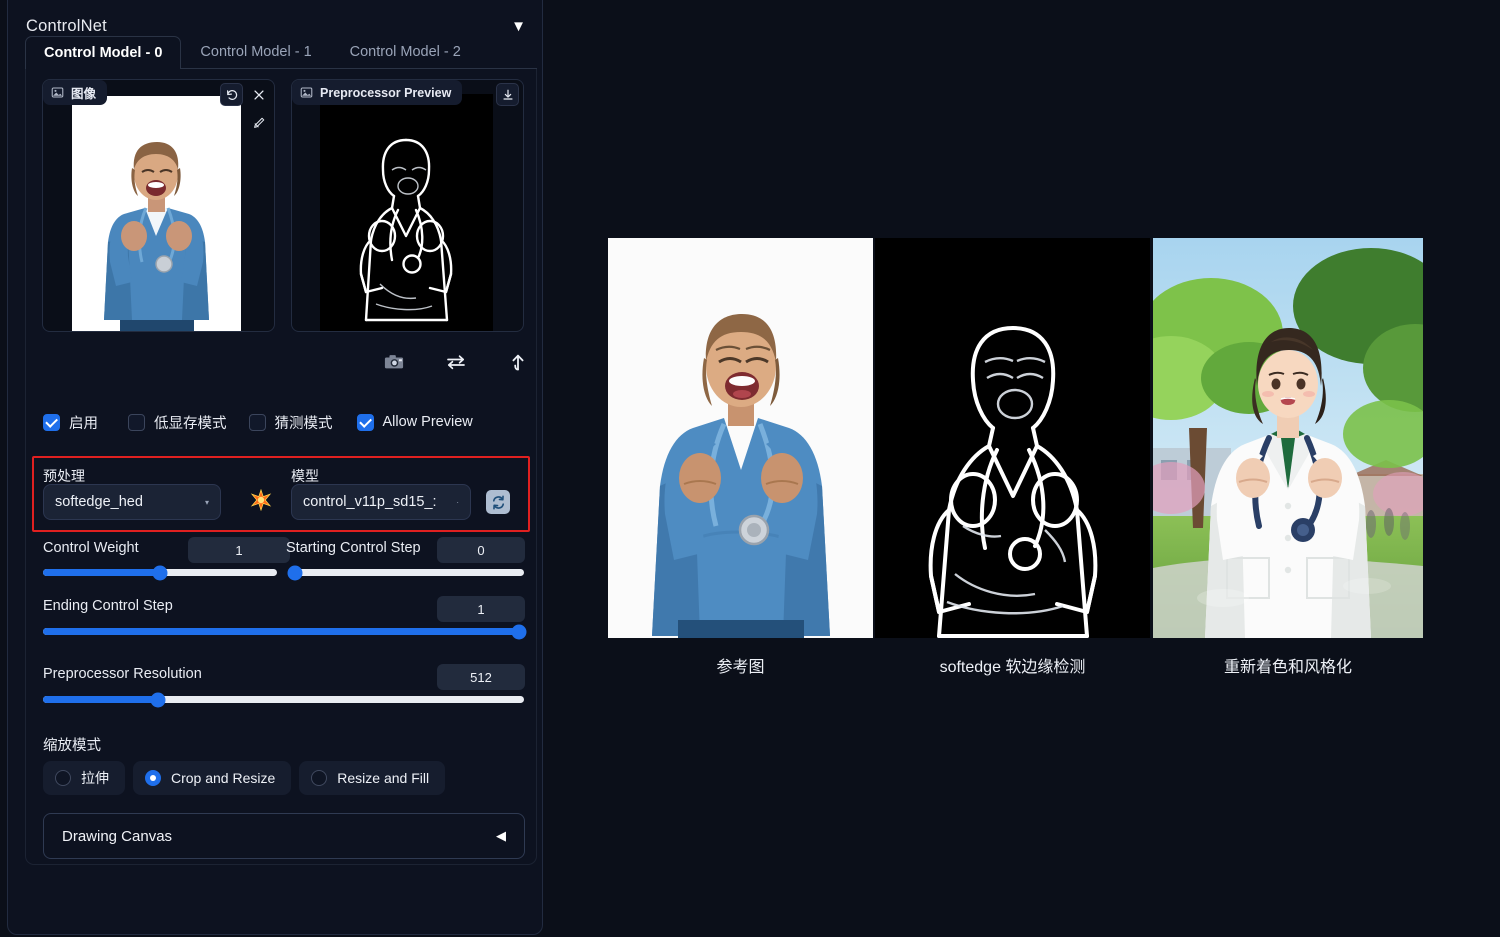  What do you see at coordinates (365, 422) in the screenshot?
I see `checkbox-allow-preview-box` at bounding box center [365, 422].